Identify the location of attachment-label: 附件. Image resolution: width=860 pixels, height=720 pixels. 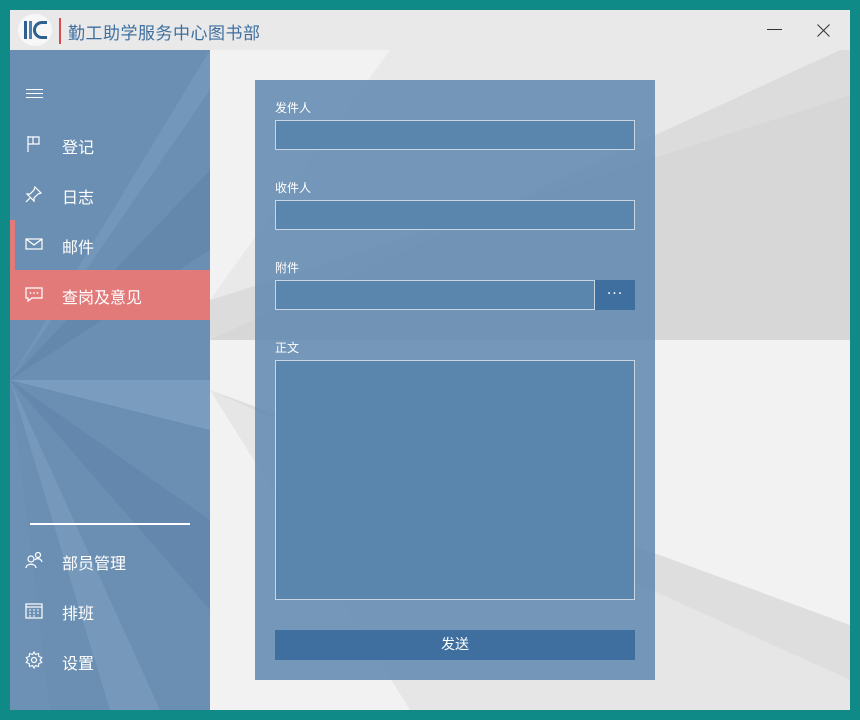
(287, 268).